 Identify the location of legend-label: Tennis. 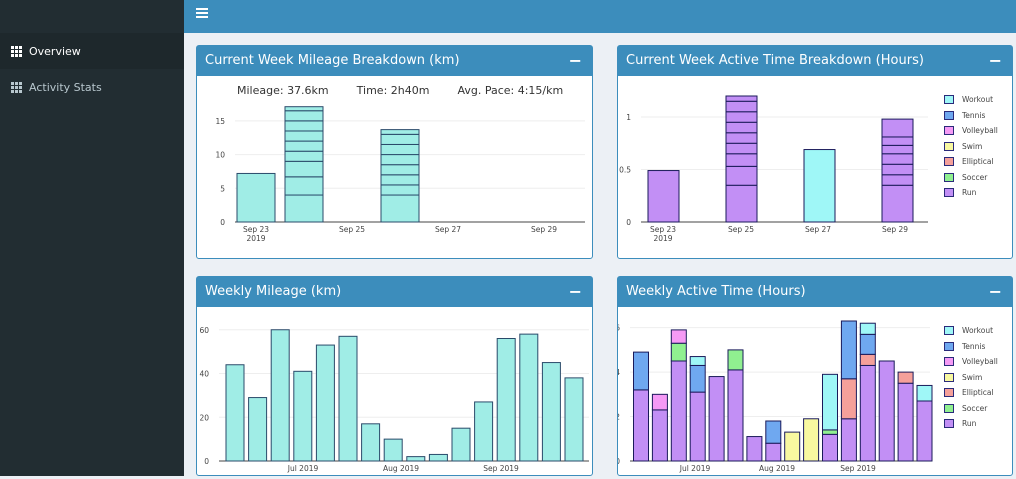
(974, 346).